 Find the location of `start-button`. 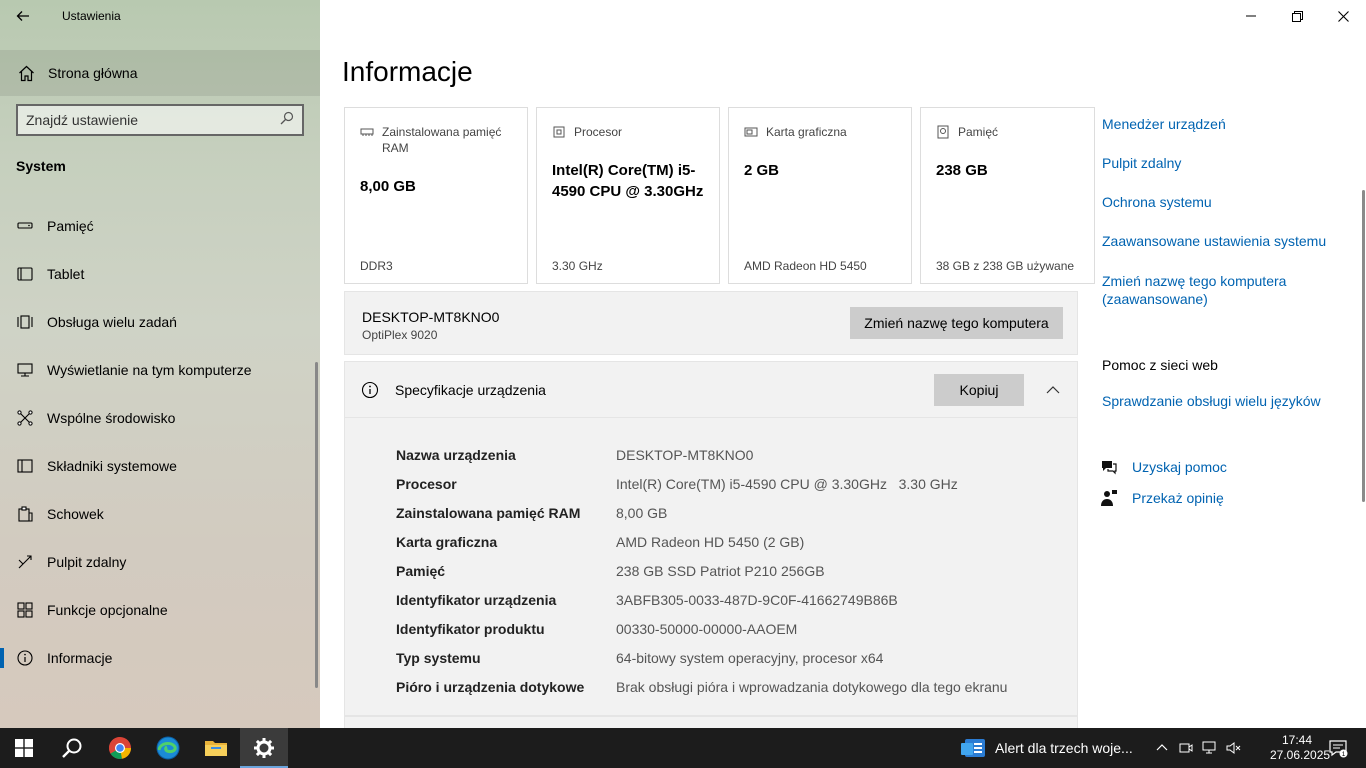

start-button is located at coordinates (24, 748).